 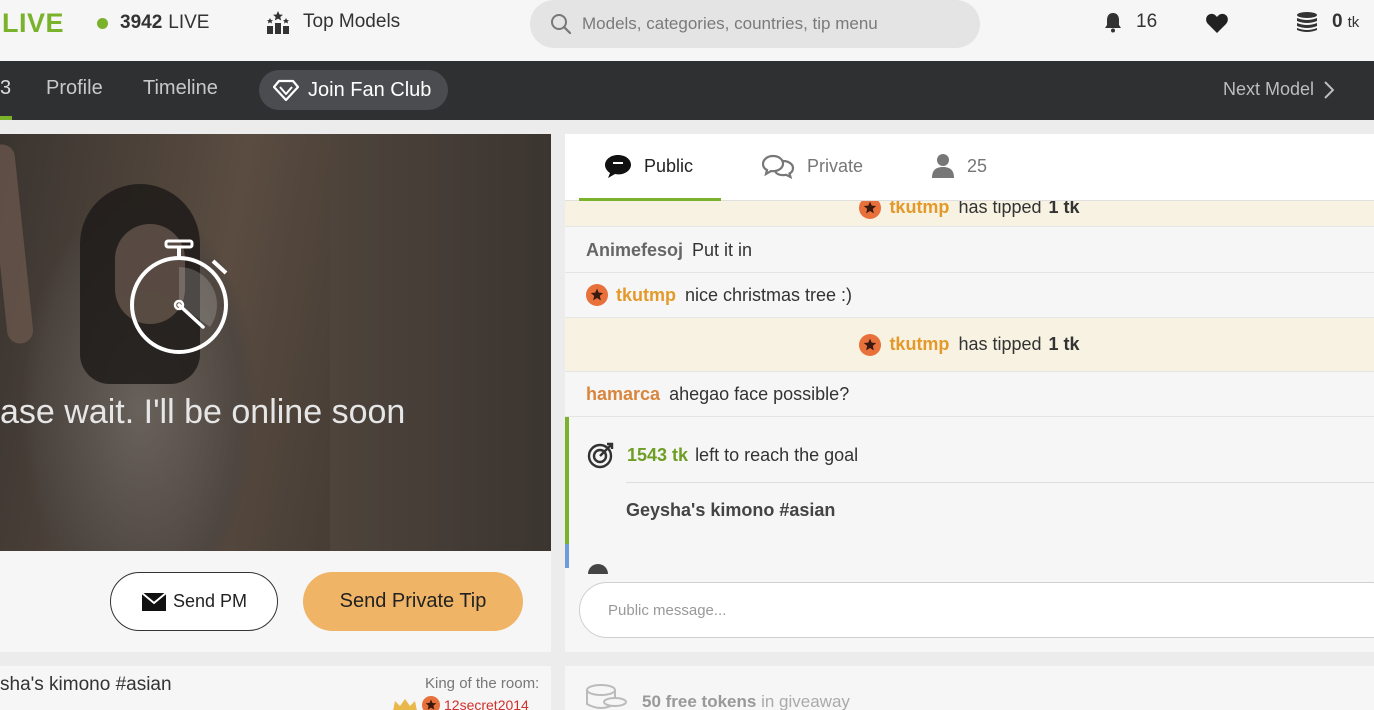 What do you see at coordinates (976, 610) in the screenshot?
I see `public-message-input` at bounding box center [976, 610].